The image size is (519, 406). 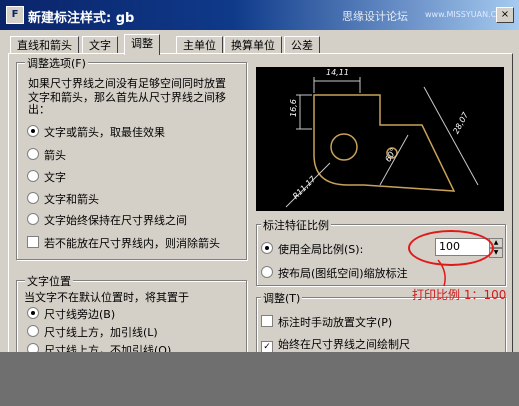 I want to click on title-bar: F 新建标注样式: gb 思缘设计论坛 www.MISSYUAN.COM ×, so click(x=259, y=15).